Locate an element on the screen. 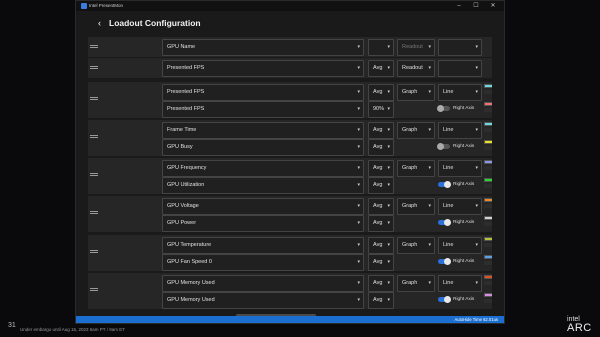 The image size is (600, 337). maximize-button: ☐ is located at coordinates (476, 6).